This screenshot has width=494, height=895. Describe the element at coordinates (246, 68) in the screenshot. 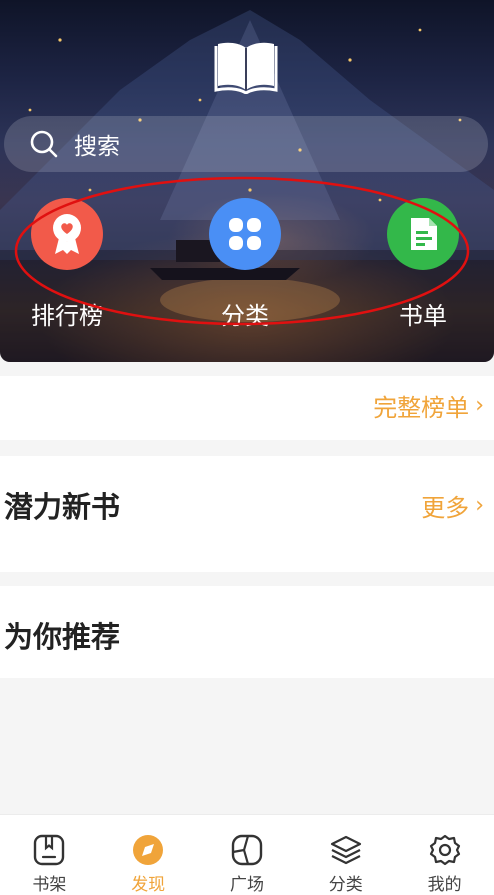

I see `open-book-icon` at that location.